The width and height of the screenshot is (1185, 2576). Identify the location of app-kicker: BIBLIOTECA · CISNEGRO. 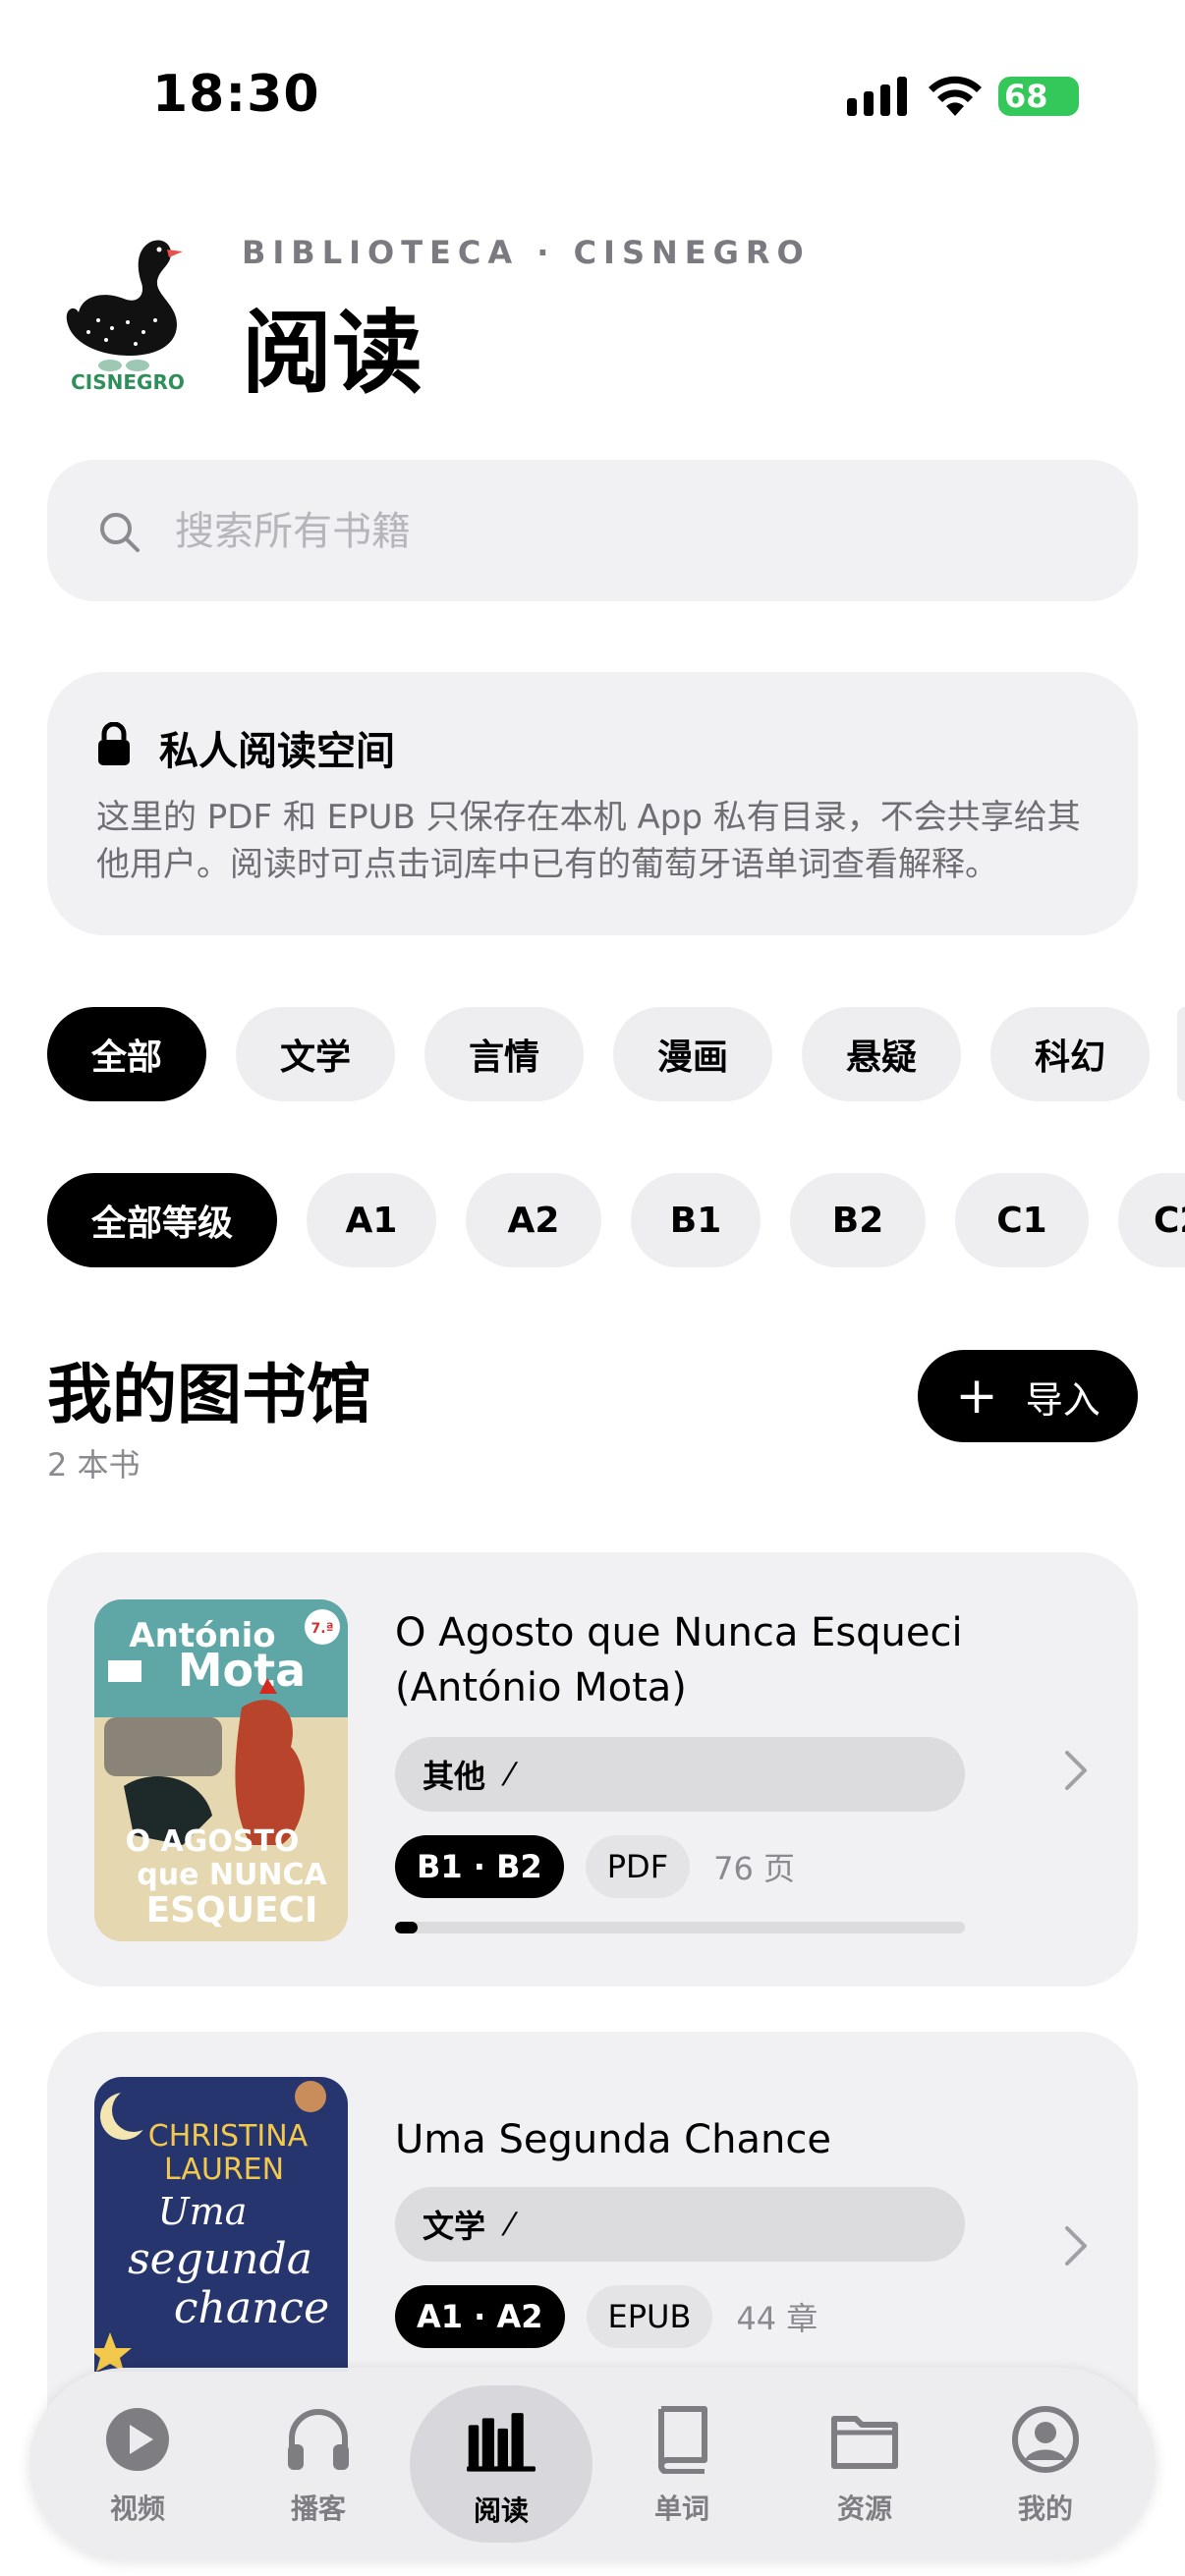
(527, 252).